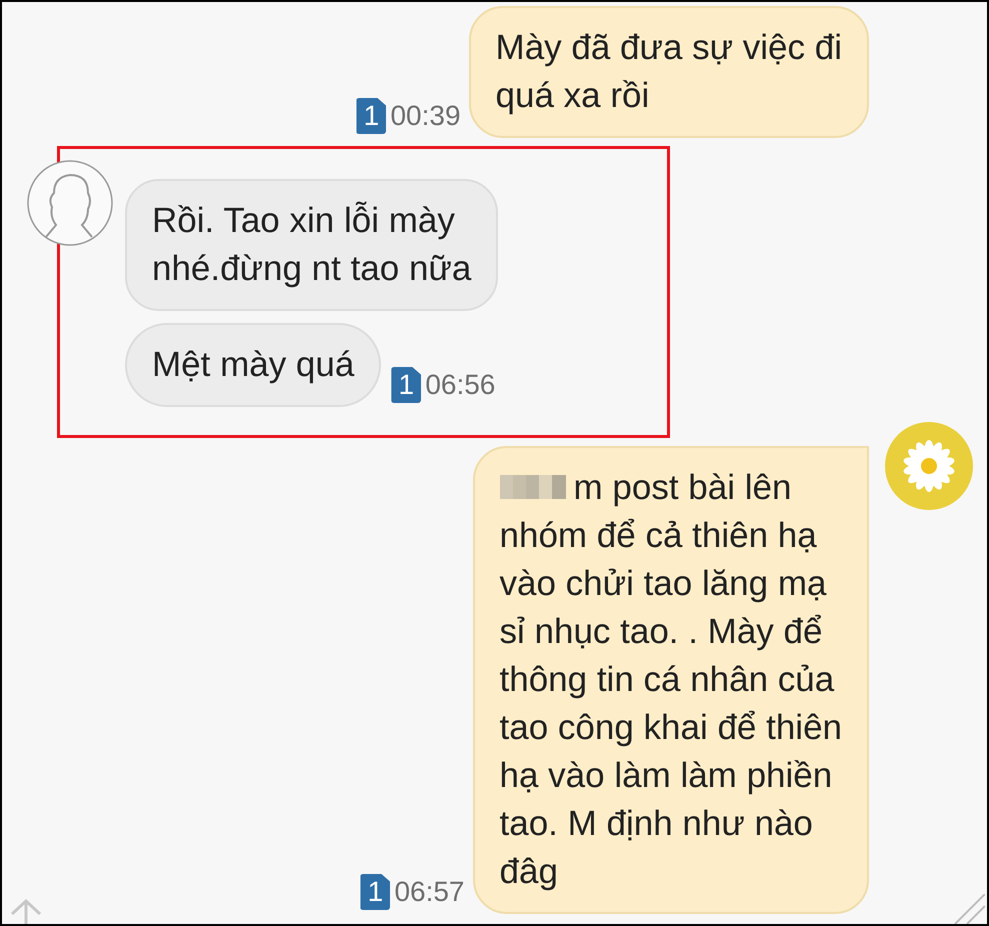 The width and height of the screenshot is (989, 926). Describe the element at coordinates (312, 245) in the screenshot. I see `message-text: Rồi. Tao xin lỗi mày nhé.đừng nt tao nữa` at that location.